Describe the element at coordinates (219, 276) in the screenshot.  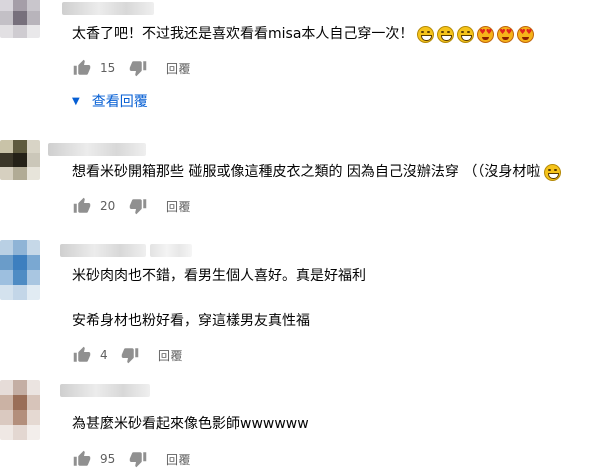
I see `comment-text: 米砂肉肉也不錯，看男生個人喜好。真是好福利` at that location.